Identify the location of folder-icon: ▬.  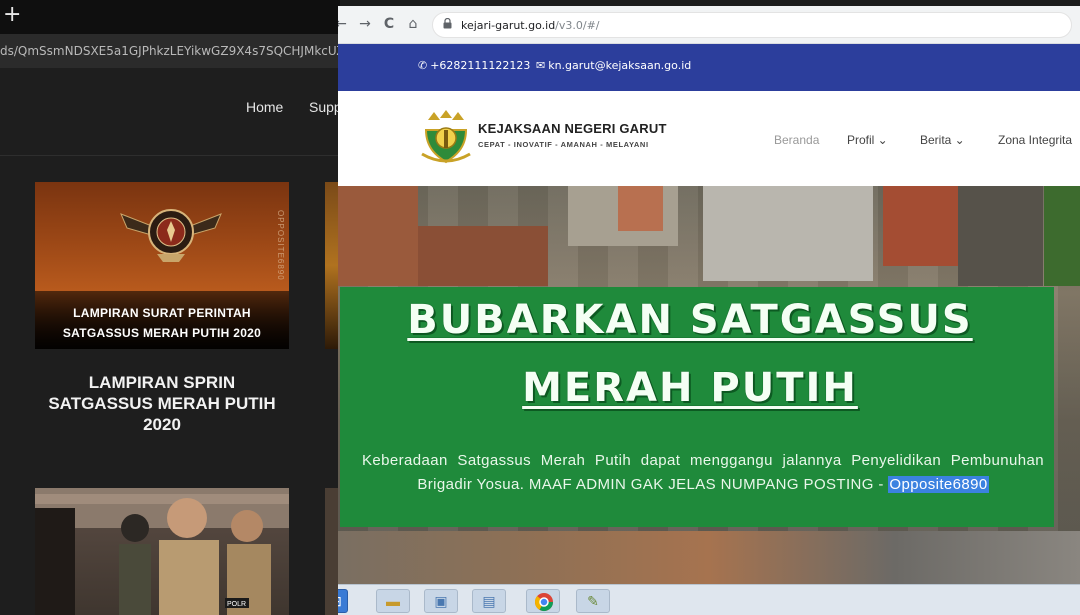
(393, 601).